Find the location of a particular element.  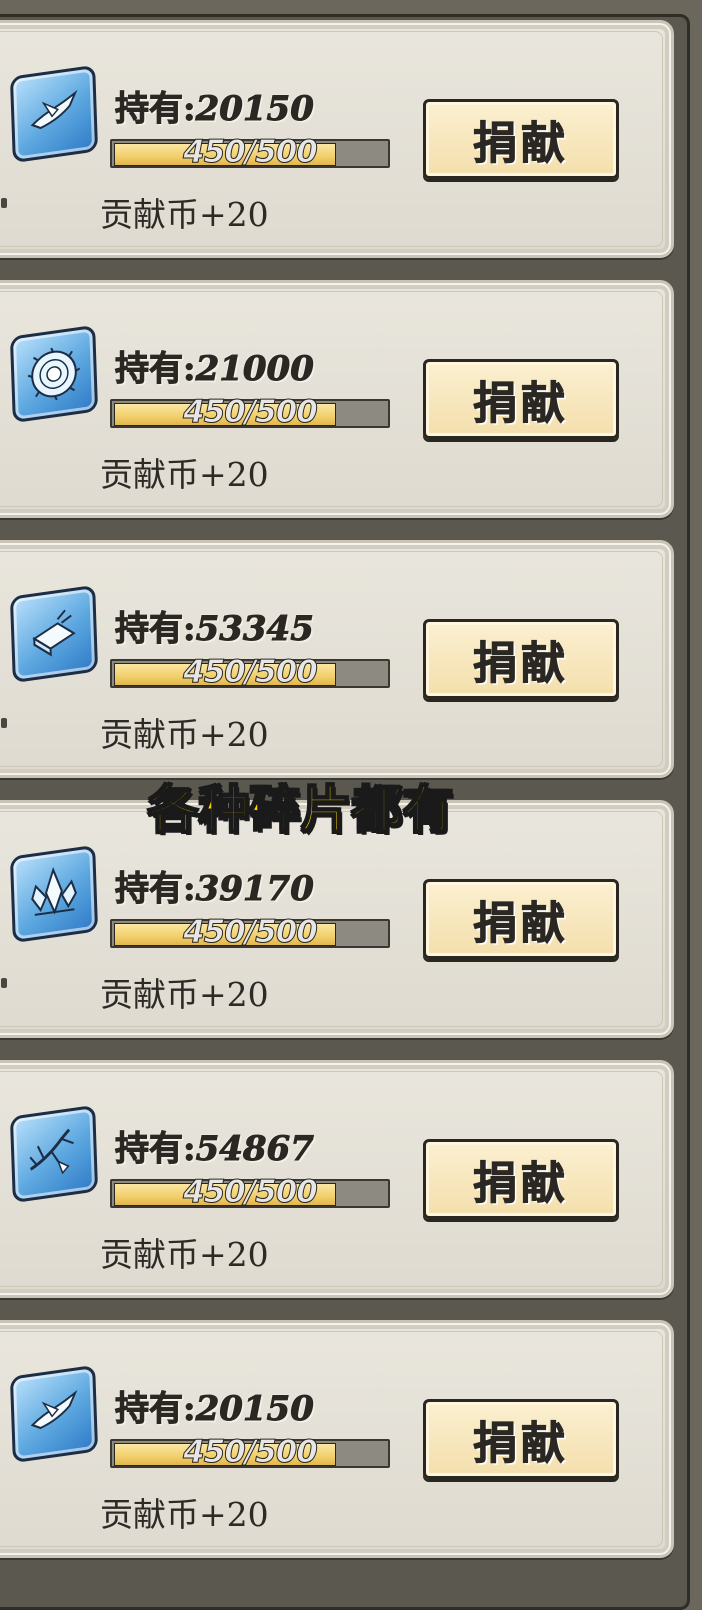

ring-fragment-icon is located at coordinates (52, 374).